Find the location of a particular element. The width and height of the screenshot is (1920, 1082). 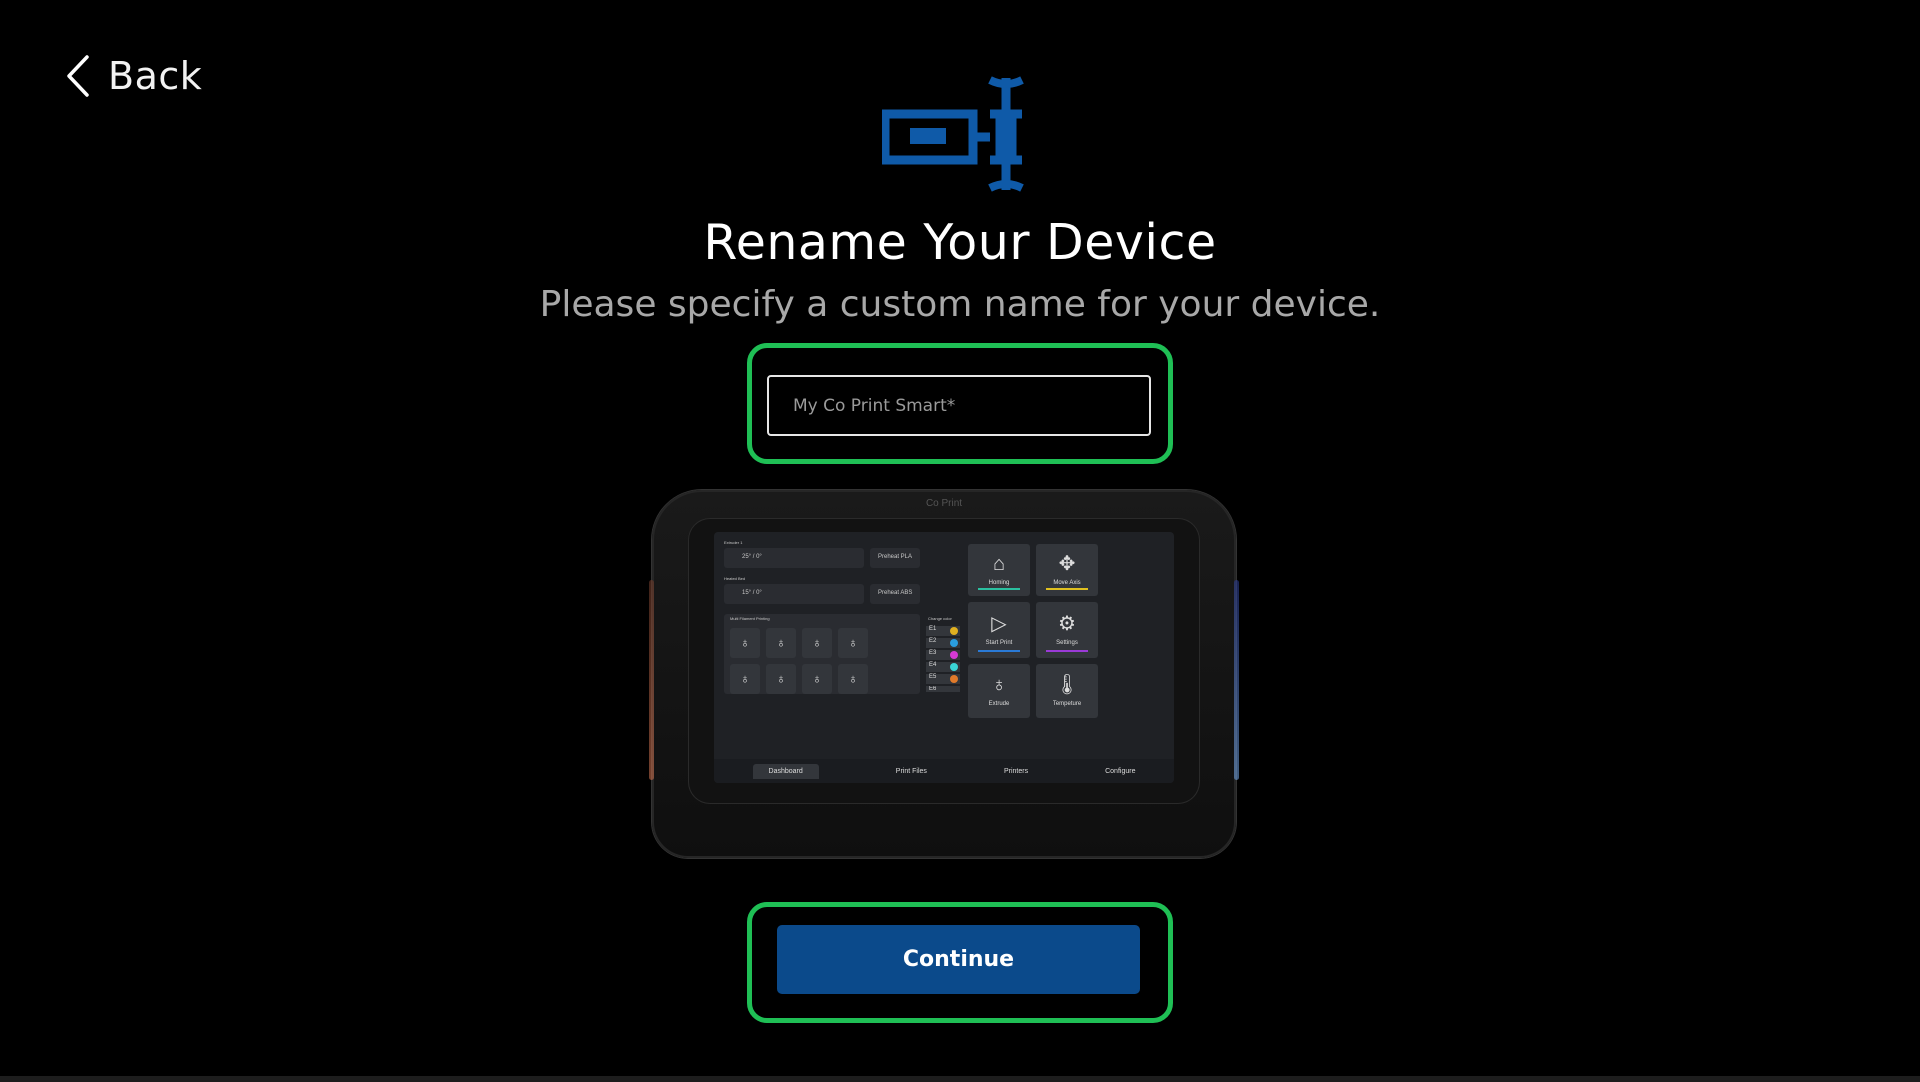

extruder-e1: E1 is located at coordinates (943, 631).